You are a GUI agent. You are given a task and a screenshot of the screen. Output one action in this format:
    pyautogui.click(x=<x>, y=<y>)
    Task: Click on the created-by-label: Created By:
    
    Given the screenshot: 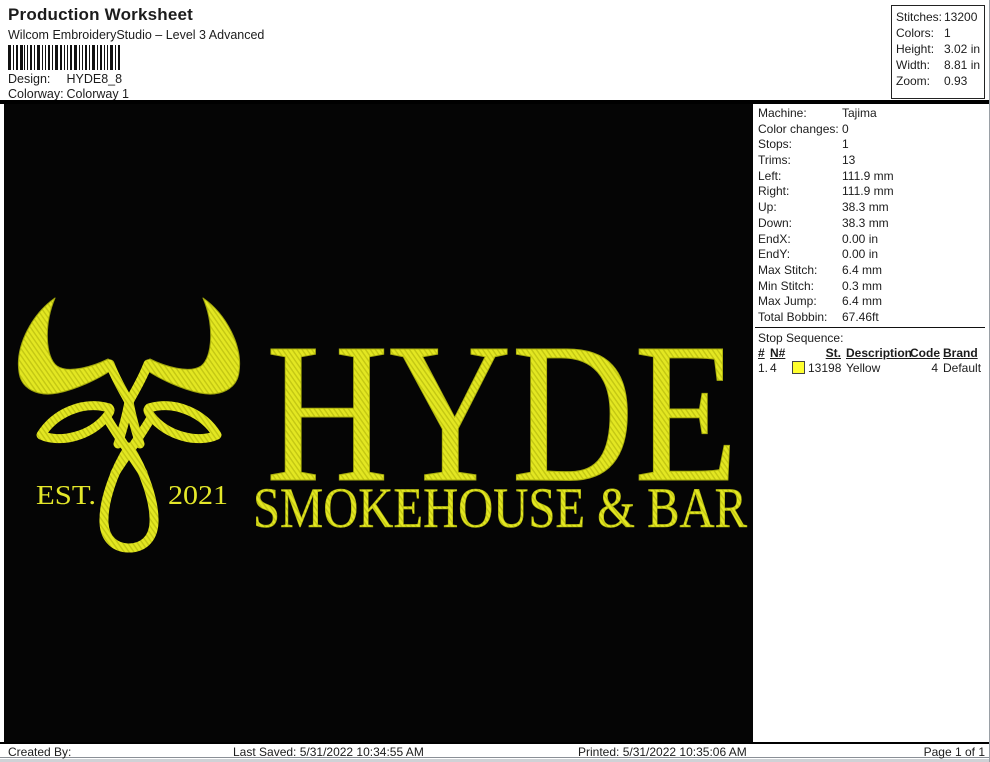 What is the action you would take?
    pyautogui.click(x=40, y=752)
    